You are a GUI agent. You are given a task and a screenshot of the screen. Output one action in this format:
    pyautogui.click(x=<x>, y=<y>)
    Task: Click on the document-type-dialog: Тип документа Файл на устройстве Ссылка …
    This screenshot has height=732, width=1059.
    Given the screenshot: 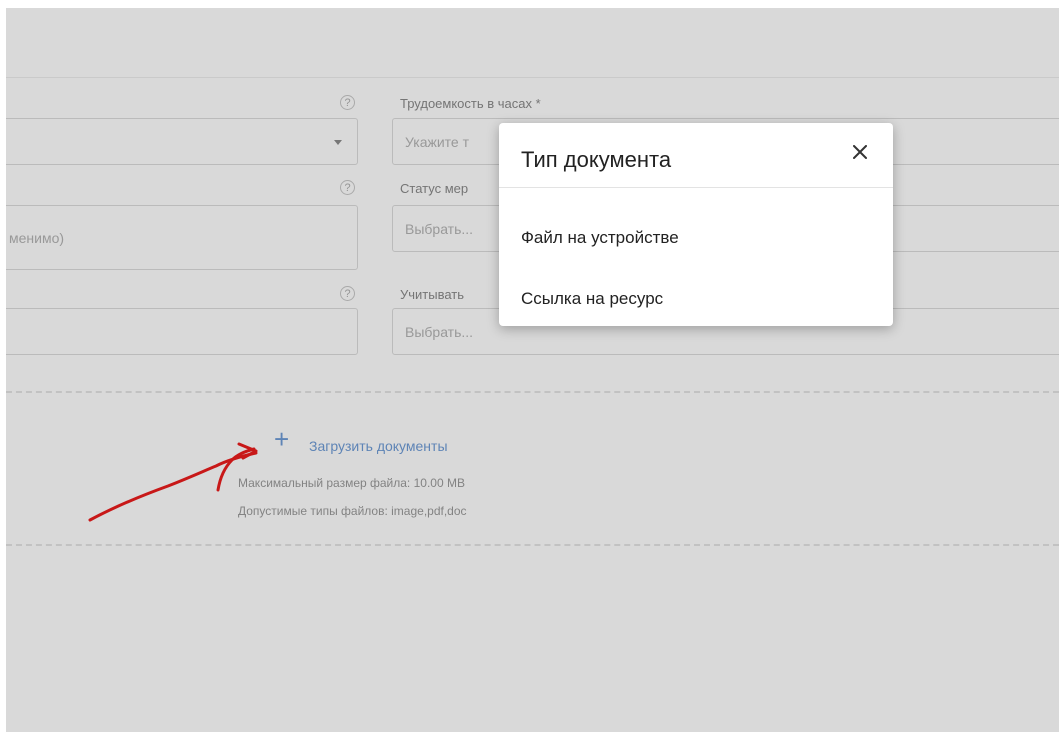 What is the action you would take?
    pyautogui.click(x=696, y=224)
    